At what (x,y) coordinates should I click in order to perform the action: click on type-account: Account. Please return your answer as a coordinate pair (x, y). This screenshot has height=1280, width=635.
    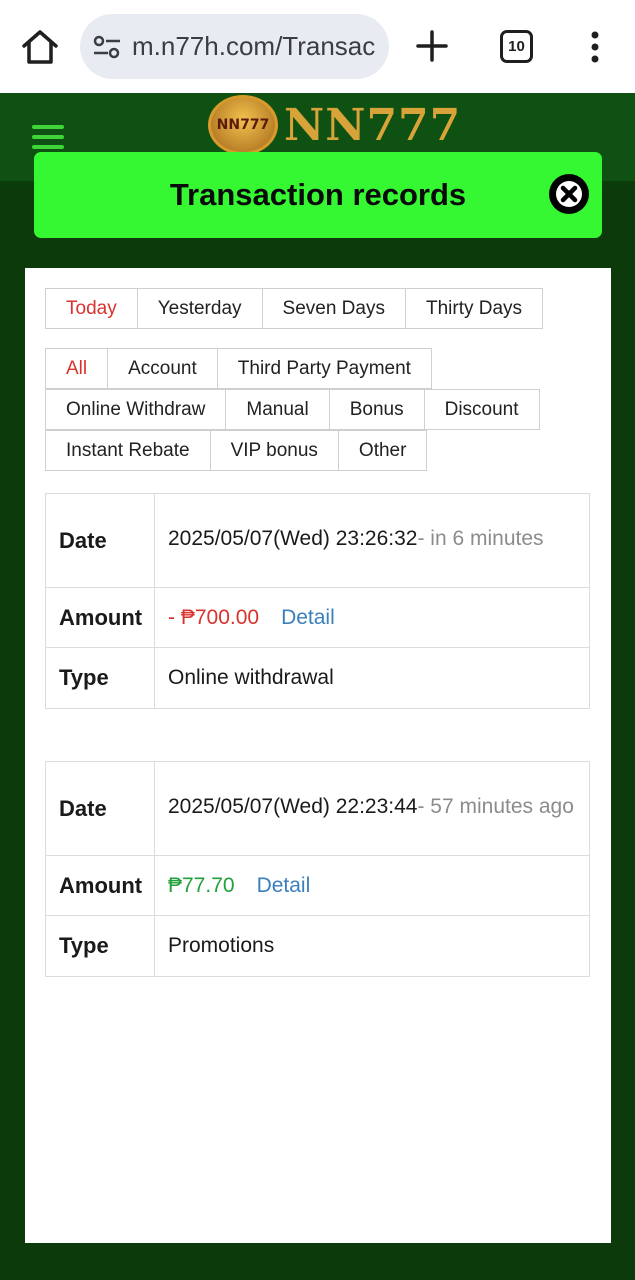
    Looking at the image, I should click on (162, 368).